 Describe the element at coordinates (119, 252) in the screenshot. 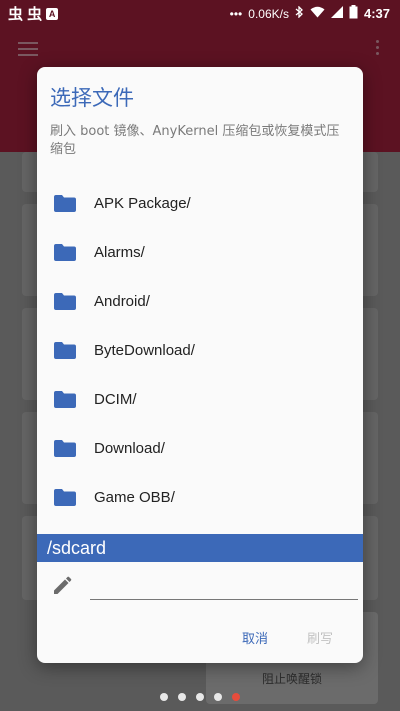

I see `file-name: Alarms/` at that location.